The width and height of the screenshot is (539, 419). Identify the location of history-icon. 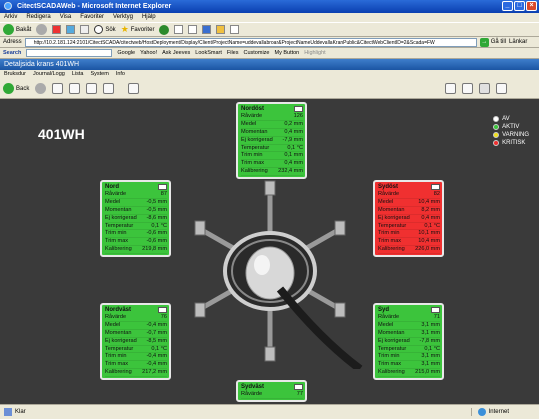
(164, 29).